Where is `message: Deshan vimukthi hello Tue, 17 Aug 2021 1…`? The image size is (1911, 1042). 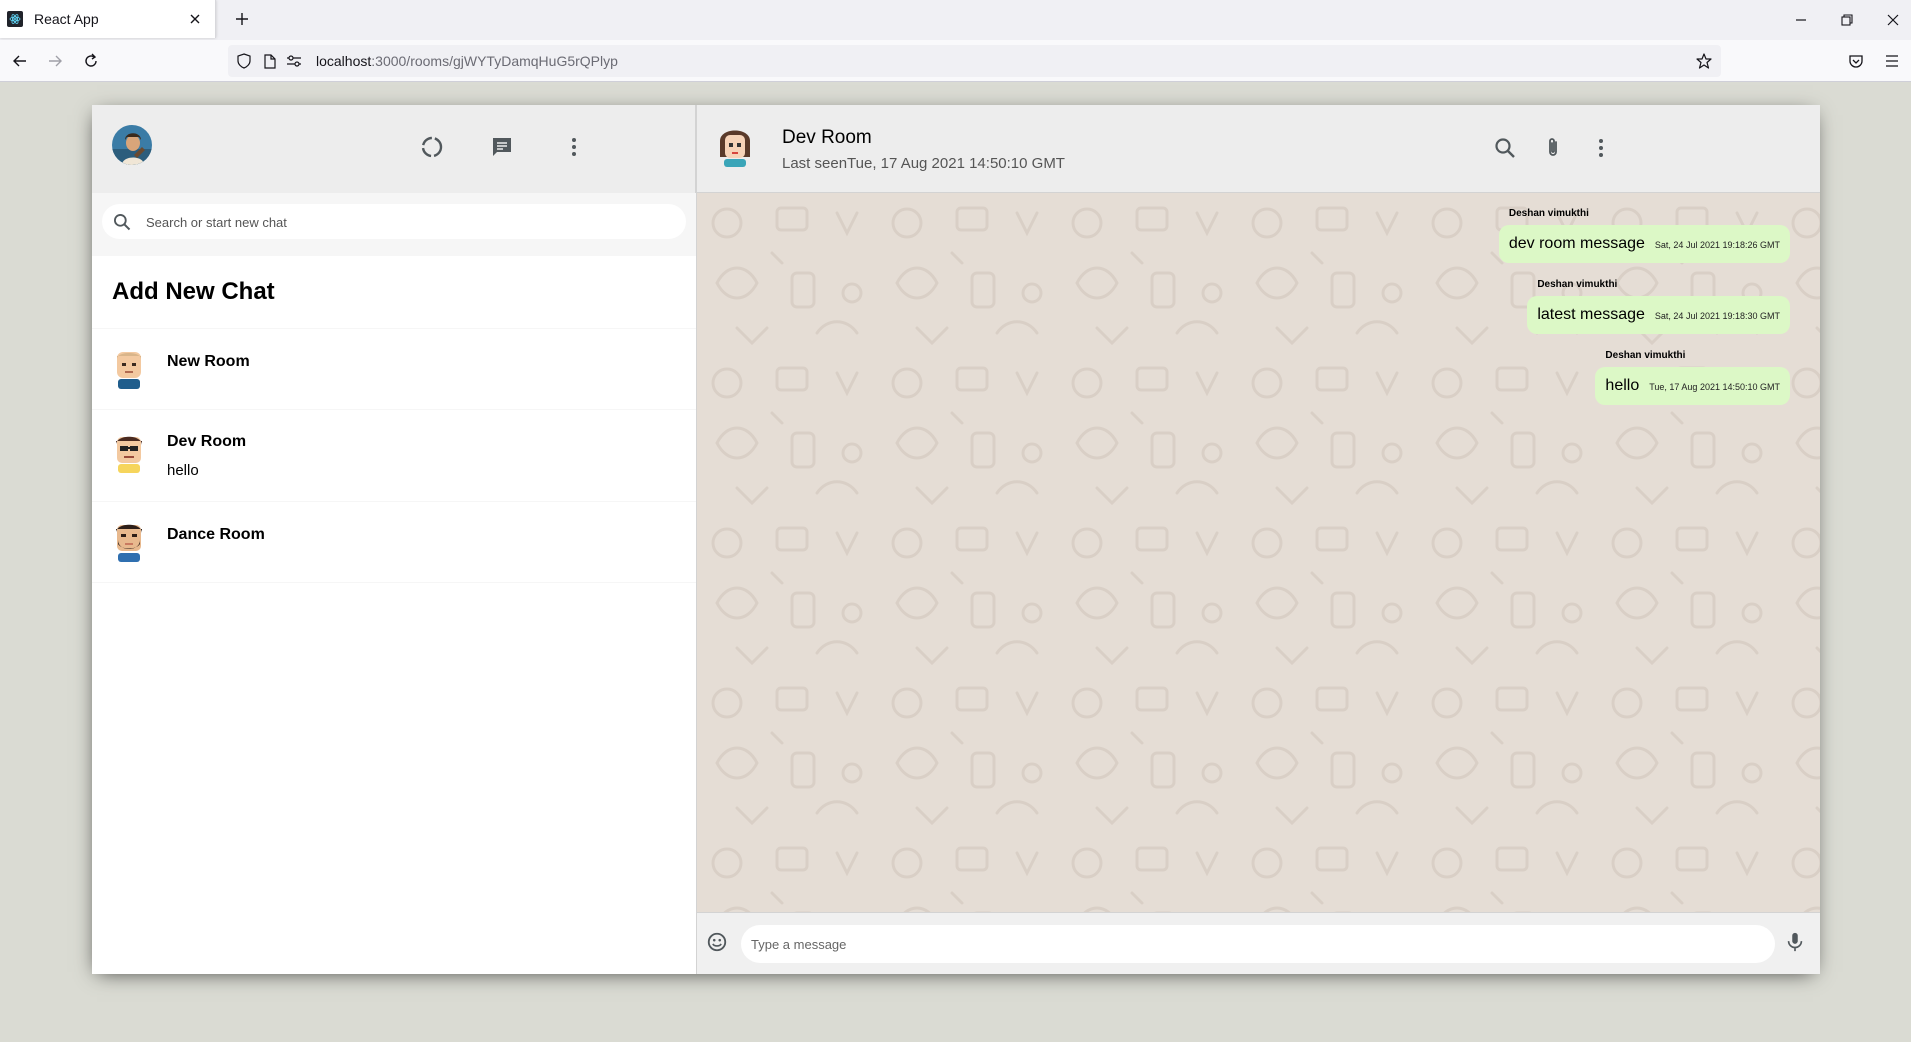
message: Deshan vimukthi hello Tue, 17 Aug 2021 1… is located at coordinates (1692, 377).